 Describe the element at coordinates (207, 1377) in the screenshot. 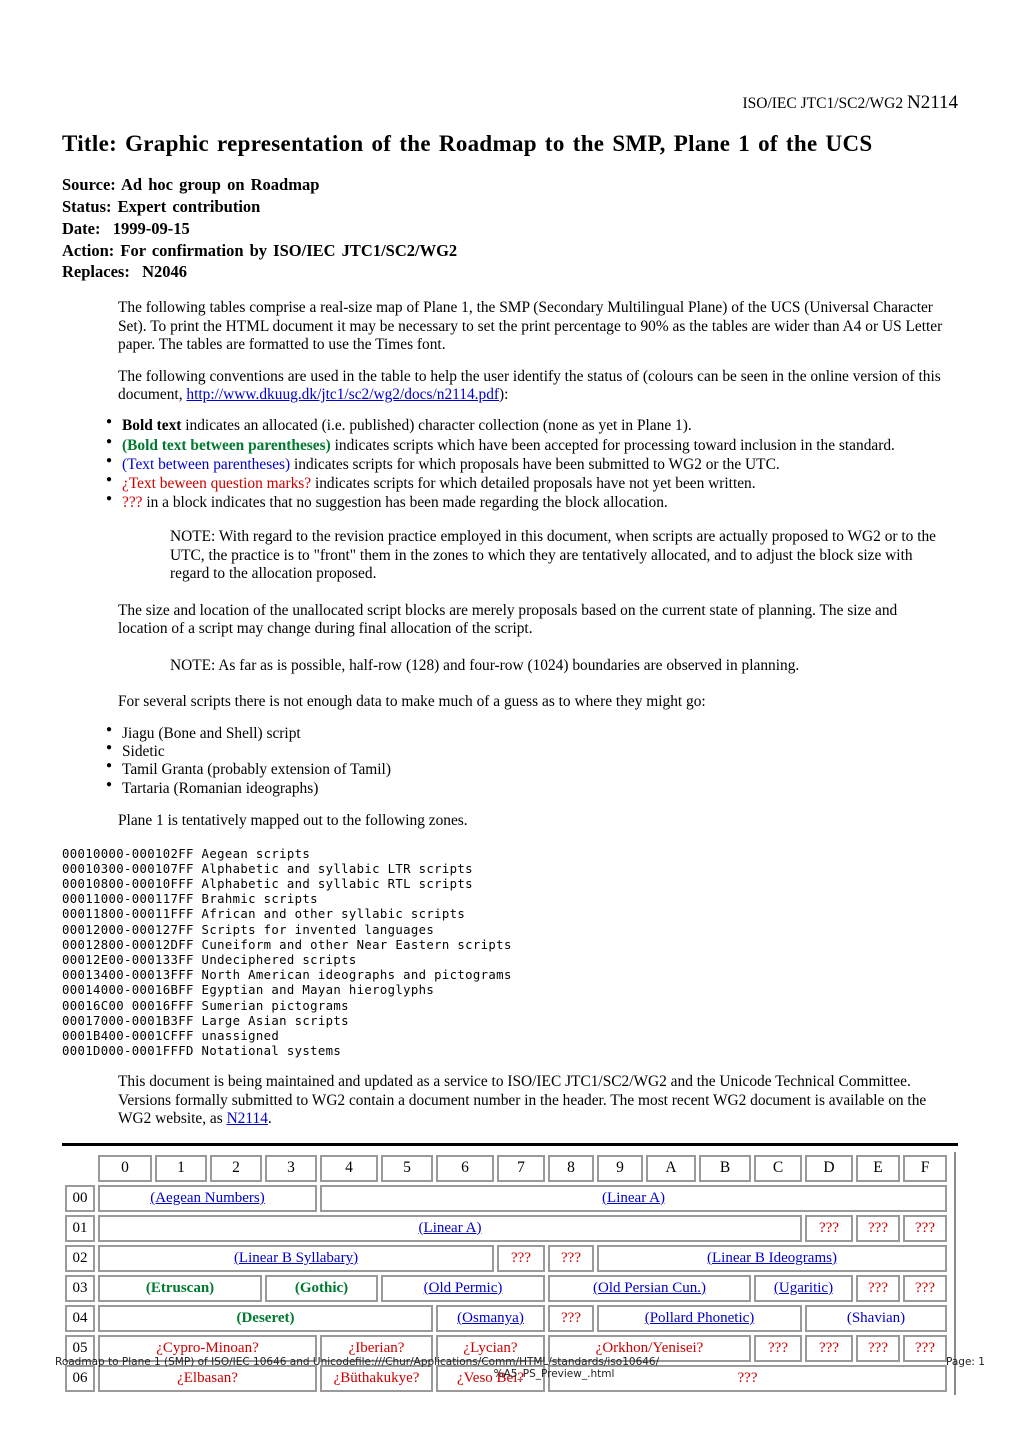

I see `roadmap-cell-label: ¿Elbasan?` at that location.